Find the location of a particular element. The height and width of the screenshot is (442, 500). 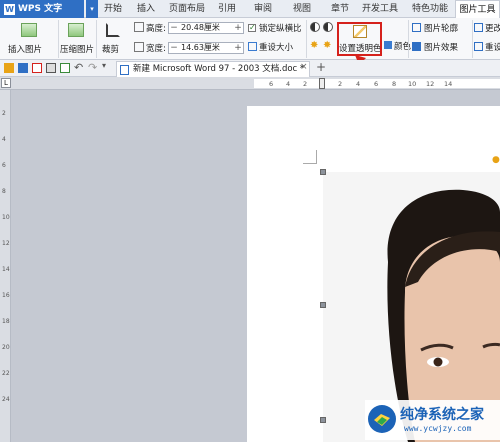

height-icon is located at coordinates (139, 27).